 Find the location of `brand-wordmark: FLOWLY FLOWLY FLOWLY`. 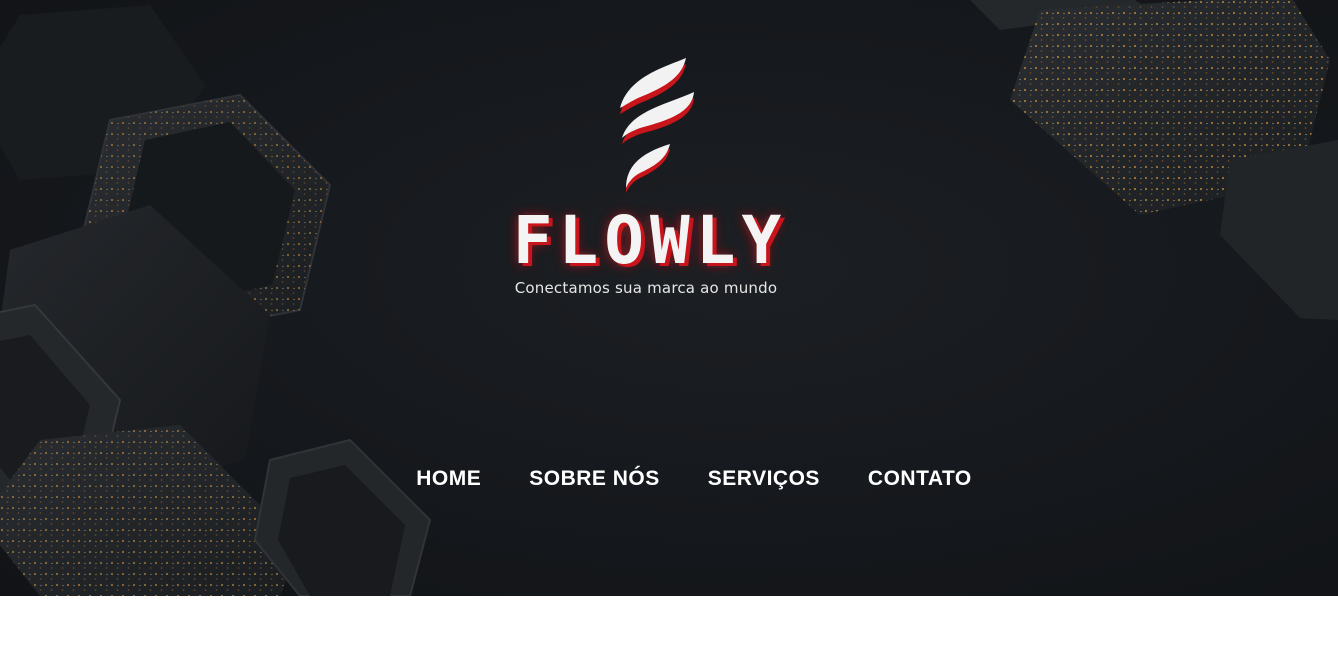

brand-wordmark: FLOWLY FLOWLY FLOWLY is located at coordinates (650, 241).